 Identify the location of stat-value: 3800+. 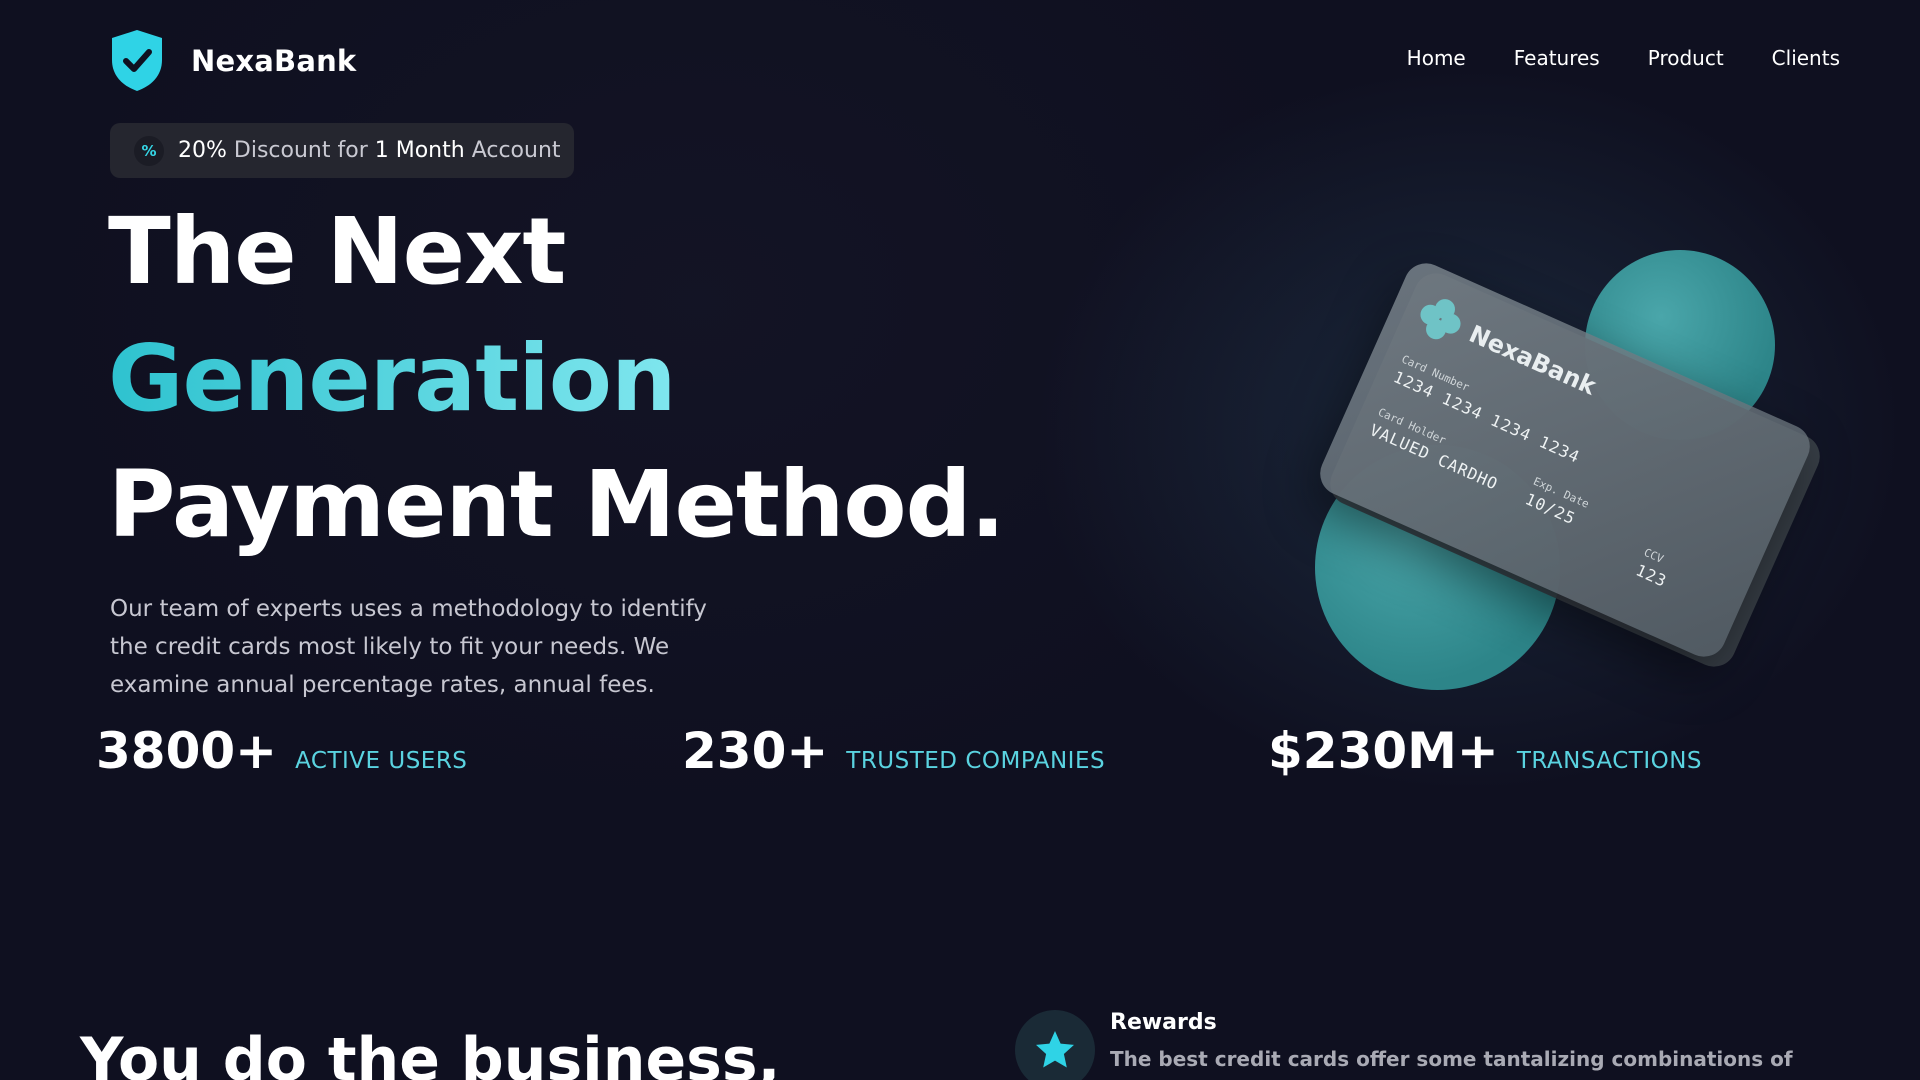
(187, 751).